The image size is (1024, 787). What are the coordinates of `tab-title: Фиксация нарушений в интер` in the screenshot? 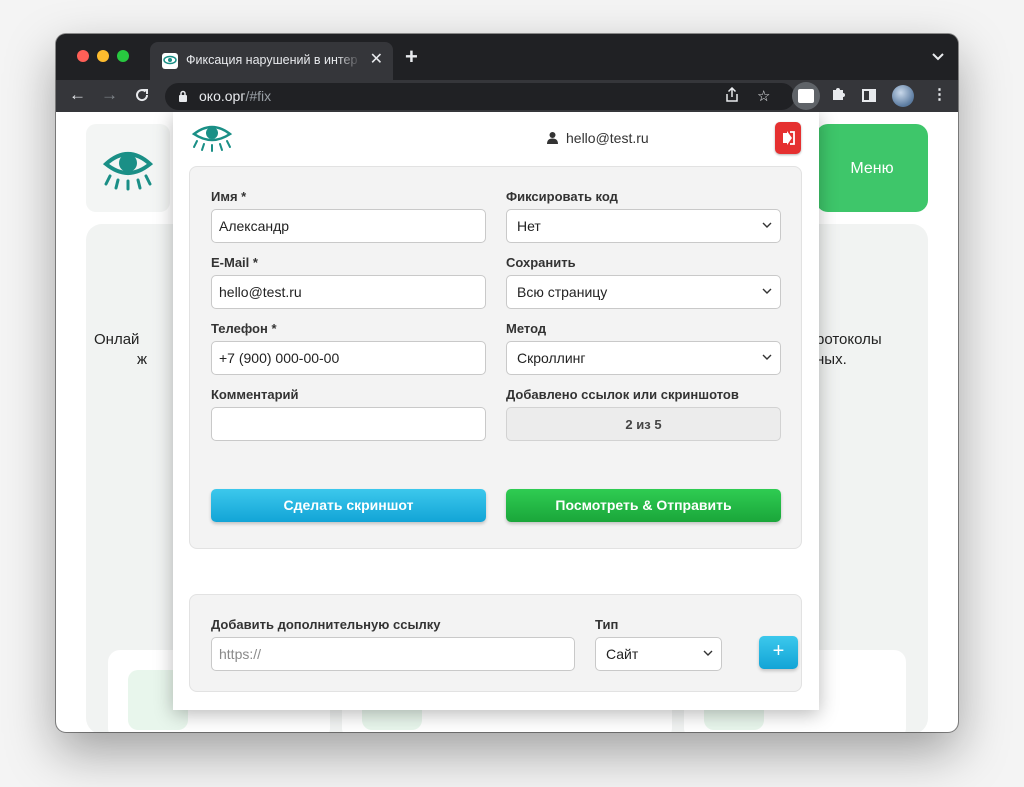 It's located at (273, 62).